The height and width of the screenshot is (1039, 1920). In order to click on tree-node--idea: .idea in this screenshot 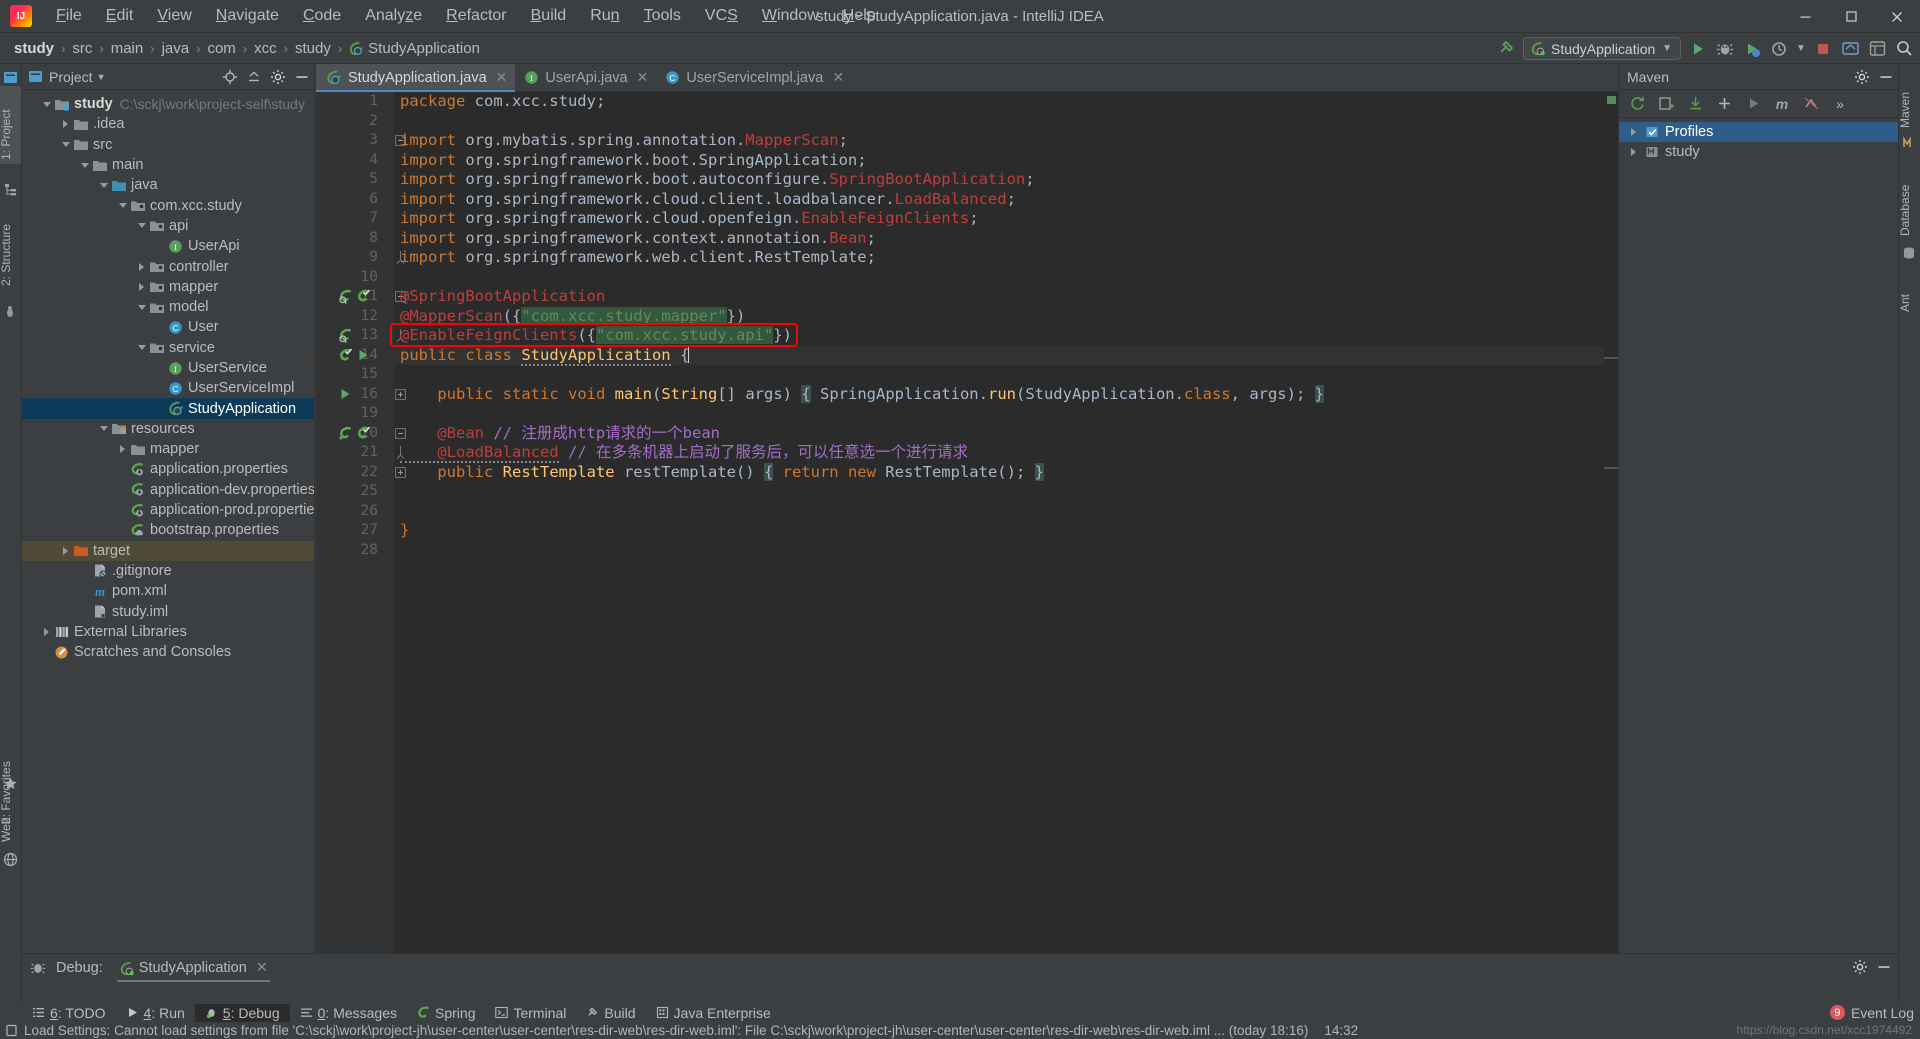, I will do `click(168, 124)`.